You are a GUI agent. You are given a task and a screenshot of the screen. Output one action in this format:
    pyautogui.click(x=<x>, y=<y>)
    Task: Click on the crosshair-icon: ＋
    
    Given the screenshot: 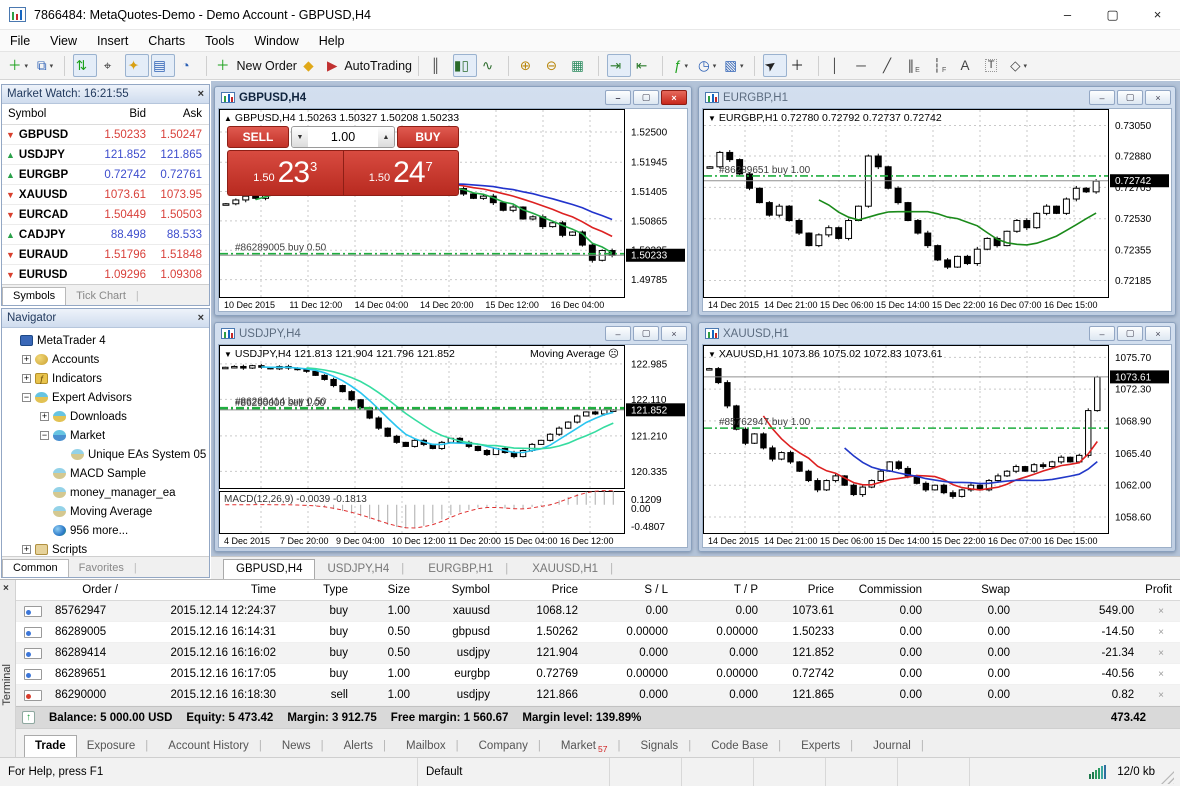 What is the action you would take?
    pyautogui.click(x=801, y=65)
    